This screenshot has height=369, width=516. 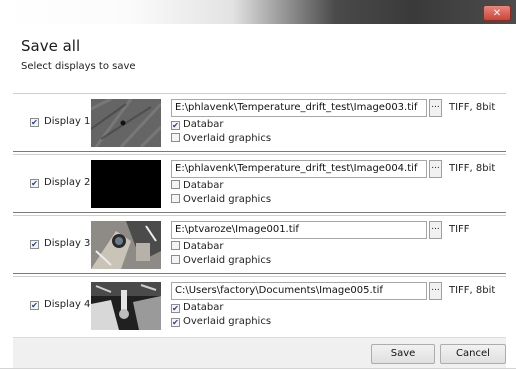 What do you see at coordinates (34, 122) in the screenshot?
I see `display-1-checkbox: ✔` at bounding box center [34, 122].